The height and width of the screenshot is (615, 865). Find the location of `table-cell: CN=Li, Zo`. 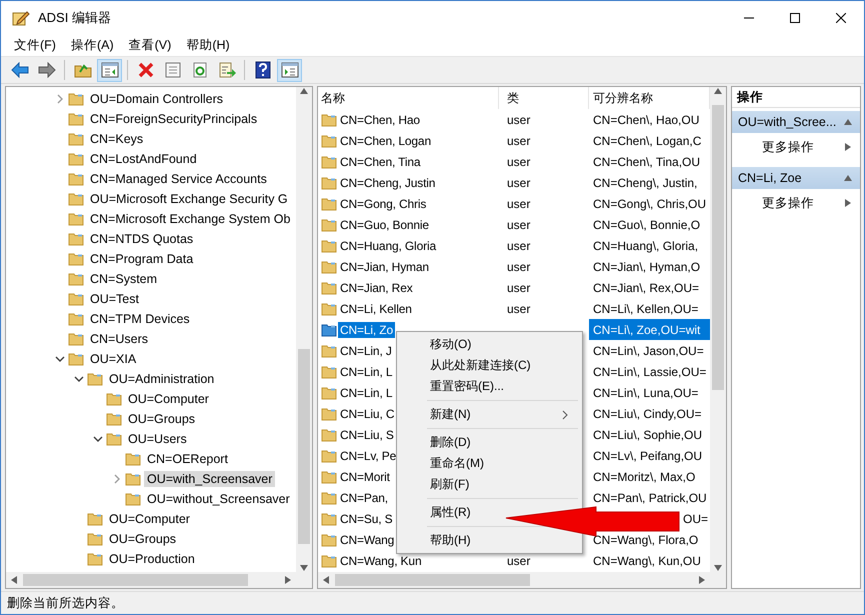

table-cell: CN=Li, Zo is located at coordinates (367, 330).